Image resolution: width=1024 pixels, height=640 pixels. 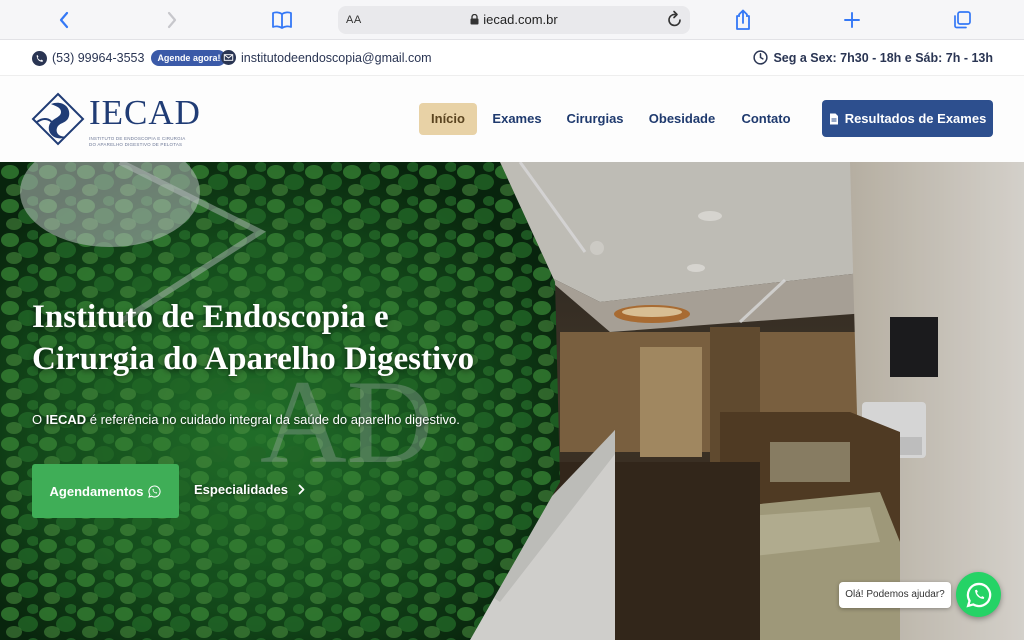 I want to click on whatsapp-float-button, so click(x=978, y=594).